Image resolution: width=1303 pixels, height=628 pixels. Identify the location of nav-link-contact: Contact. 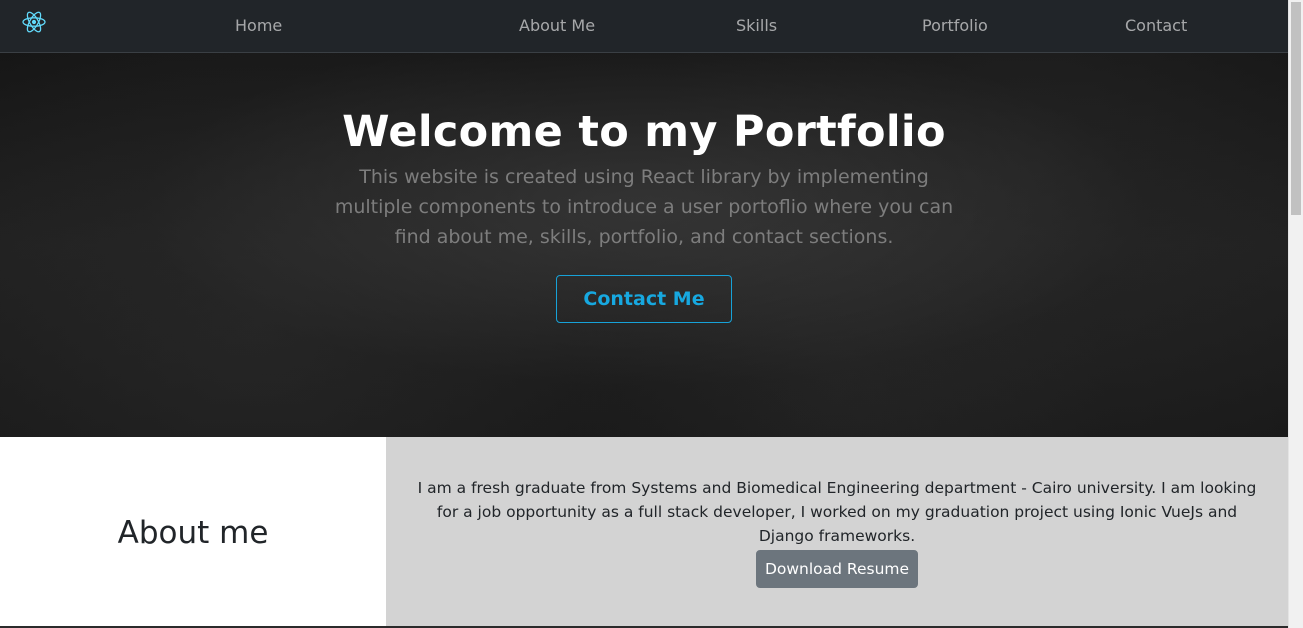
(1156, 26).